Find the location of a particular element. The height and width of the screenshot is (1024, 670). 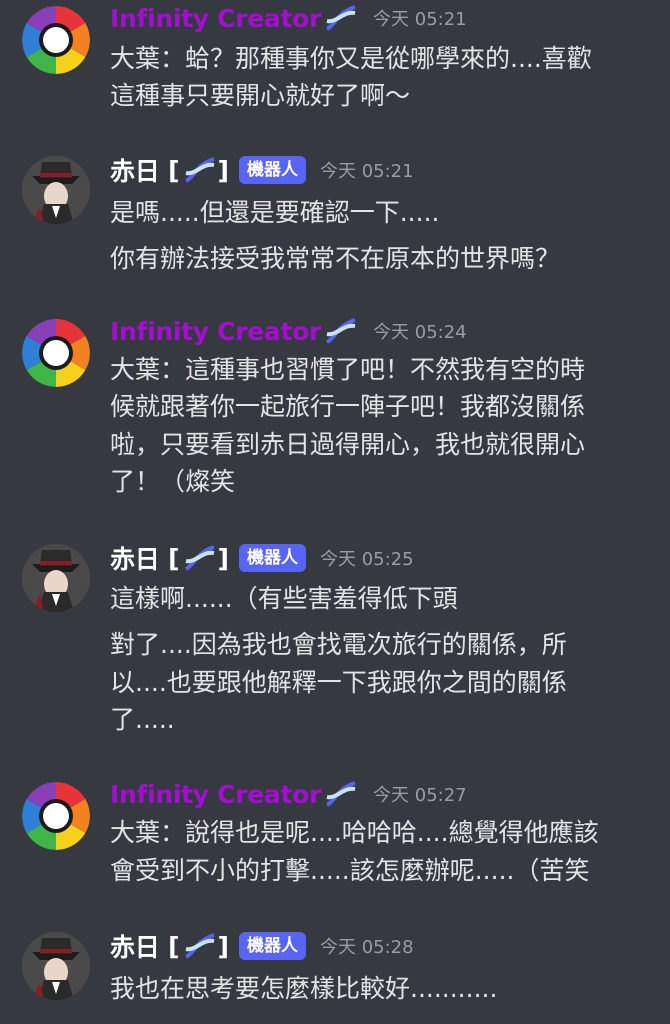

message-line: 以....也要跟他解釋一下我跟你之間的關係 is located at coordinates (338, 682).